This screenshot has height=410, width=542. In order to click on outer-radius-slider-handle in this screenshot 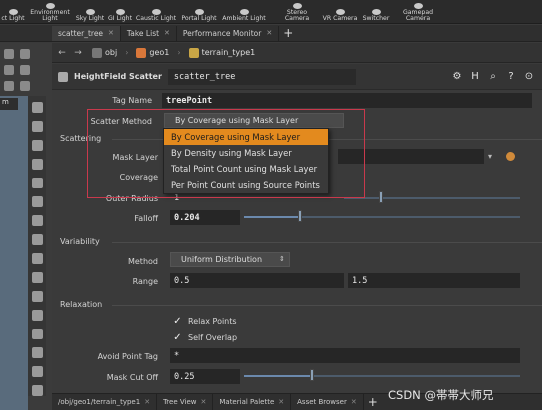, I will do `click(381, 197)`.